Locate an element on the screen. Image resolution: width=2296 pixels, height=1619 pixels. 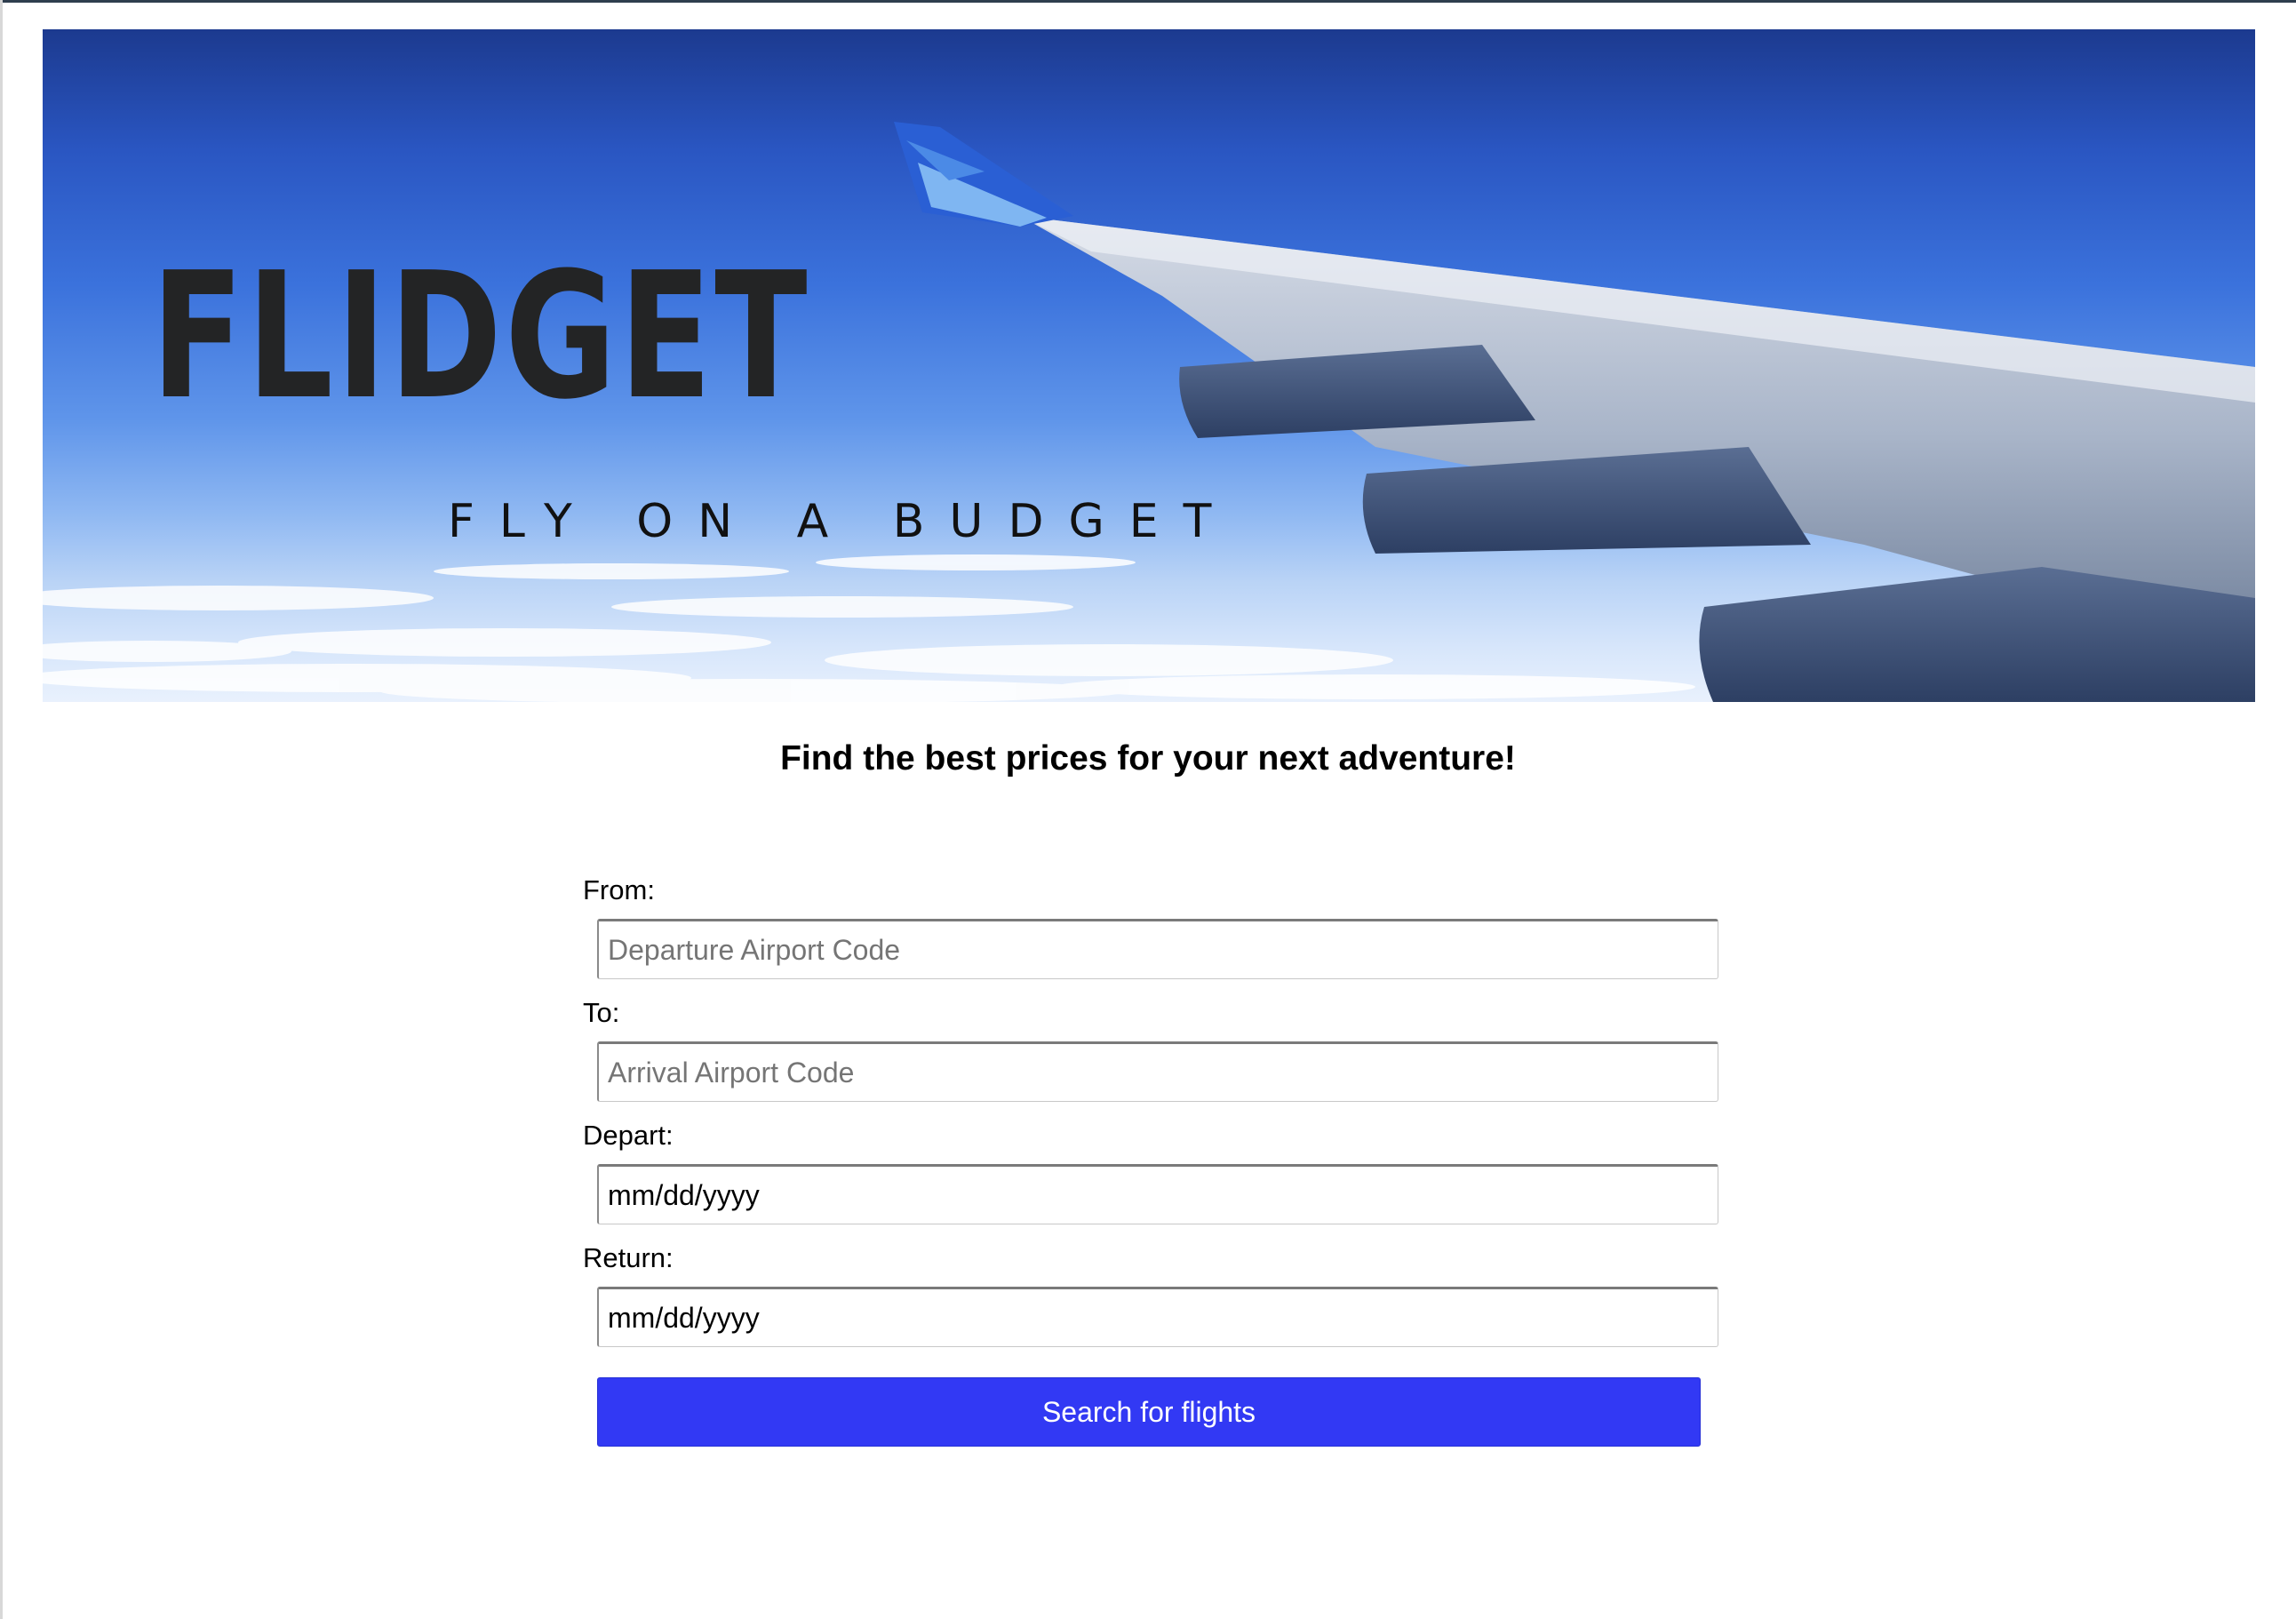
return-label: Return: is located at coordinates (629, 1257).